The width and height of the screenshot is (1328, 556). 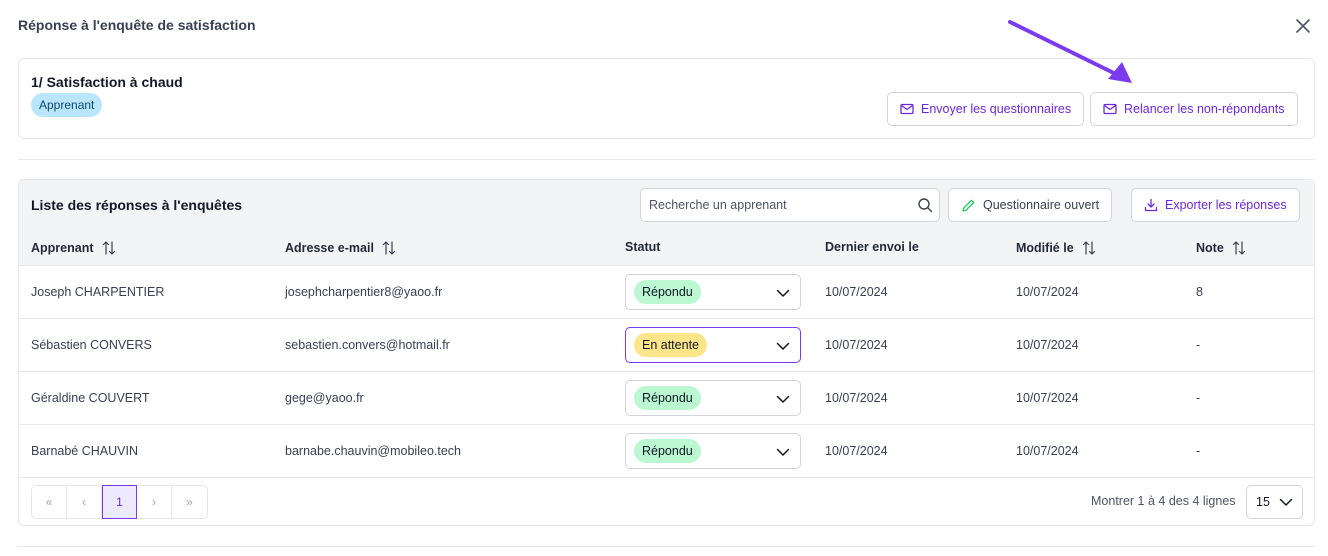 What do you see at coordinates (329, 248) in the screenshot?
I see `column-header-label: Adresse e-mail` at bounding box center [329, 248].